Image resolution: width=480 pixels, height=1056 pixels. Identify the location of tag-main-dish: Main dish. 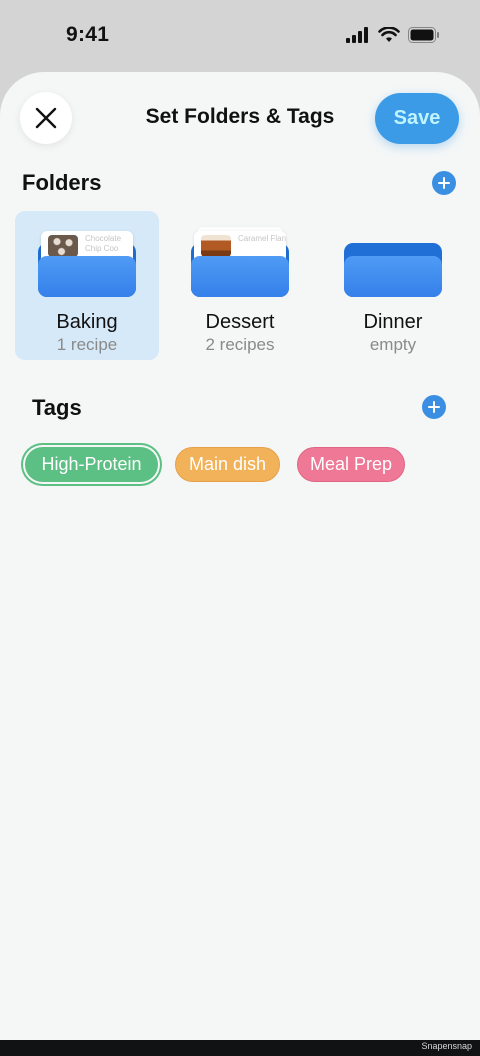
(227, 464).